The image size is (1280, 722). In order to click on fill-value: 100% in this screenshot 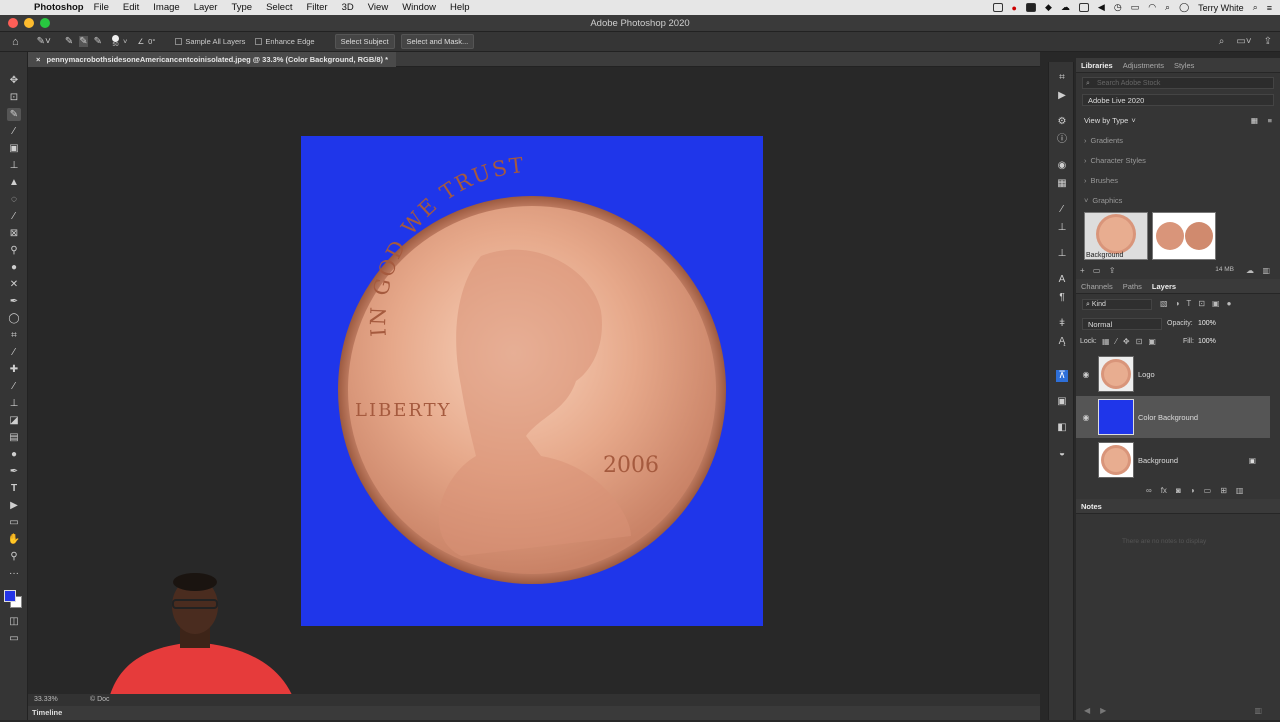, I will do `click(1207, 341)`.